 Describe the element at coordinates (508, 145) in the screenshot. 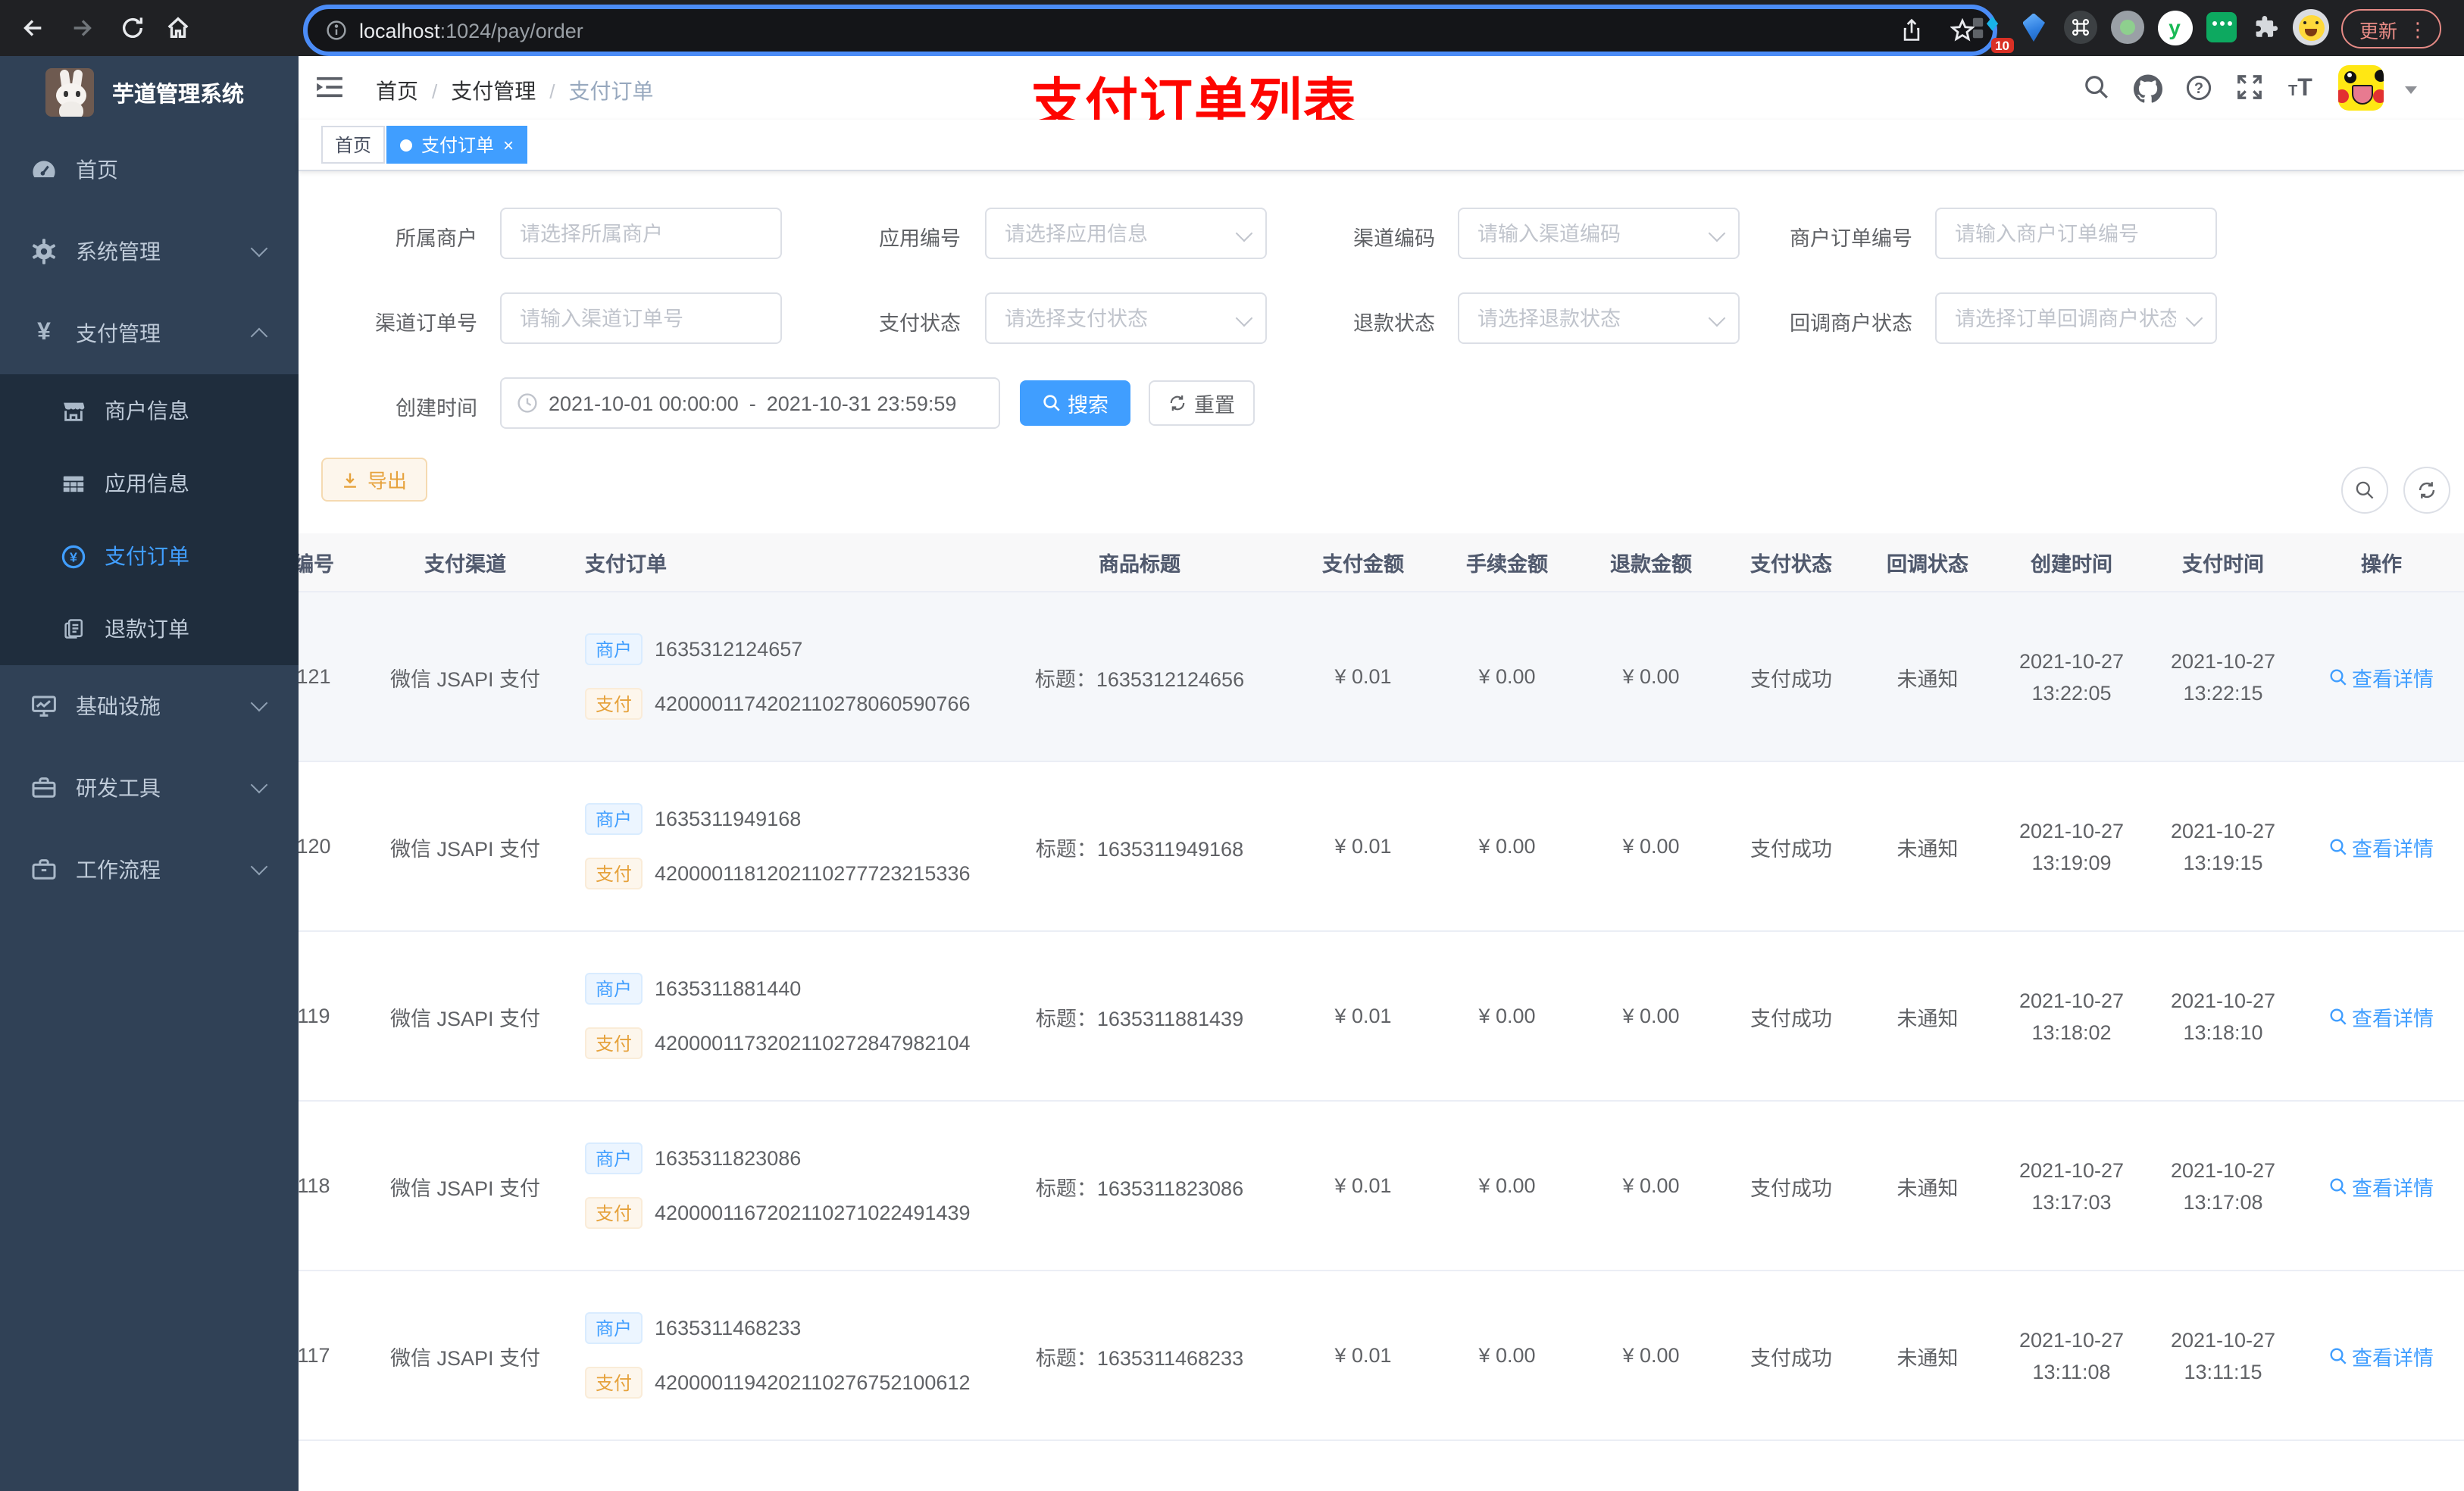

I see `close-icon: ×` at that location.